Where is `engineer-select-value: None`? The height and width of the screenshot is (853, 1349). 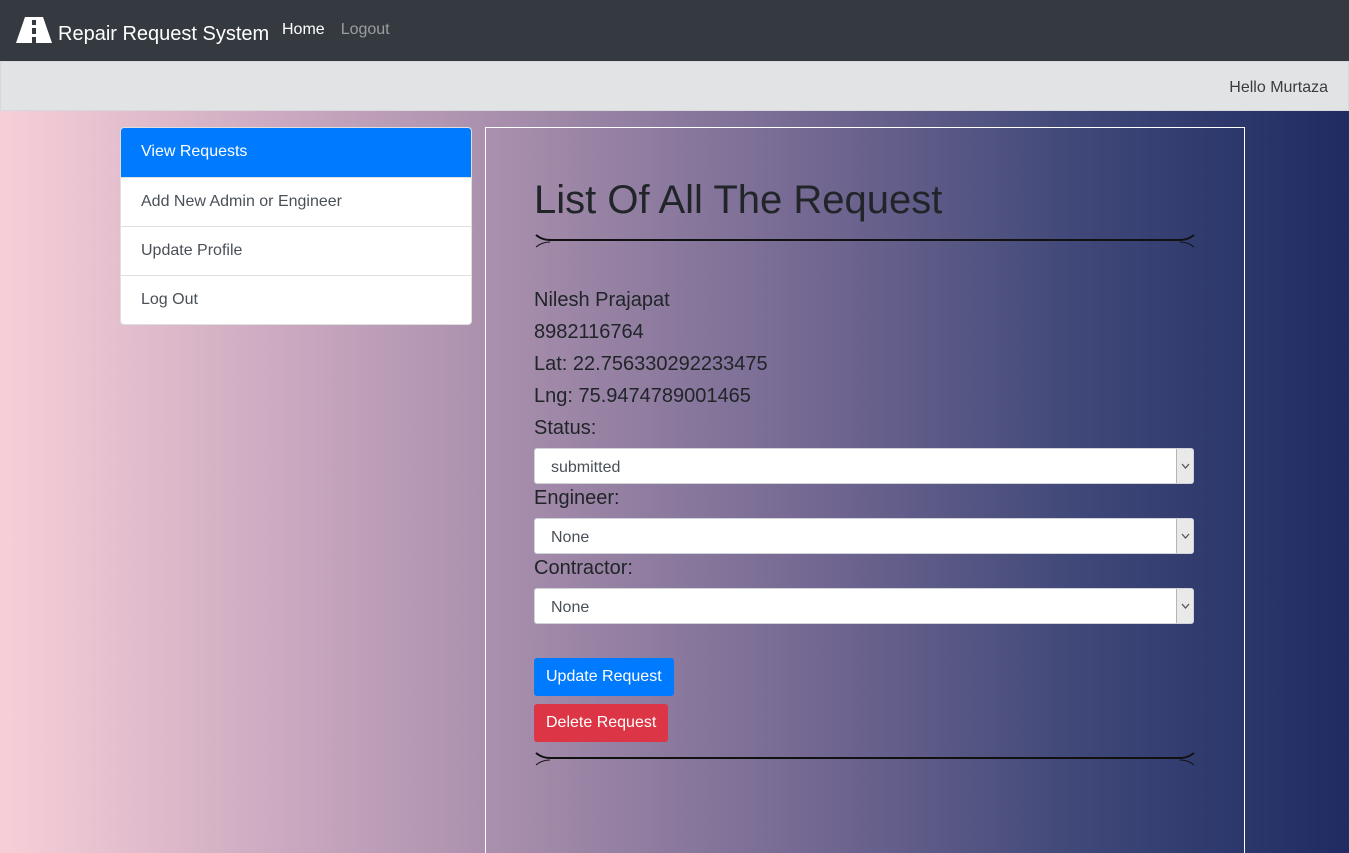
engineer-select-value: None is located at coordinates (570, 537).